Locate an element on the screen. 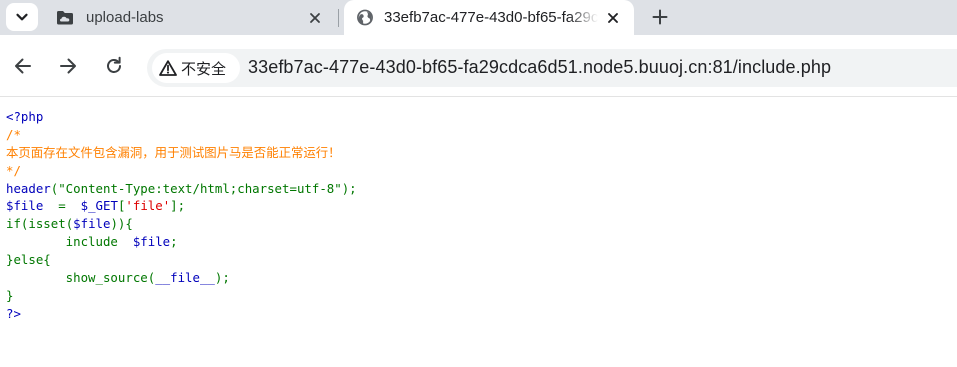 The height and width of the screenshot is (367, 957). code-line: */ is located at coordinates (181, 171).